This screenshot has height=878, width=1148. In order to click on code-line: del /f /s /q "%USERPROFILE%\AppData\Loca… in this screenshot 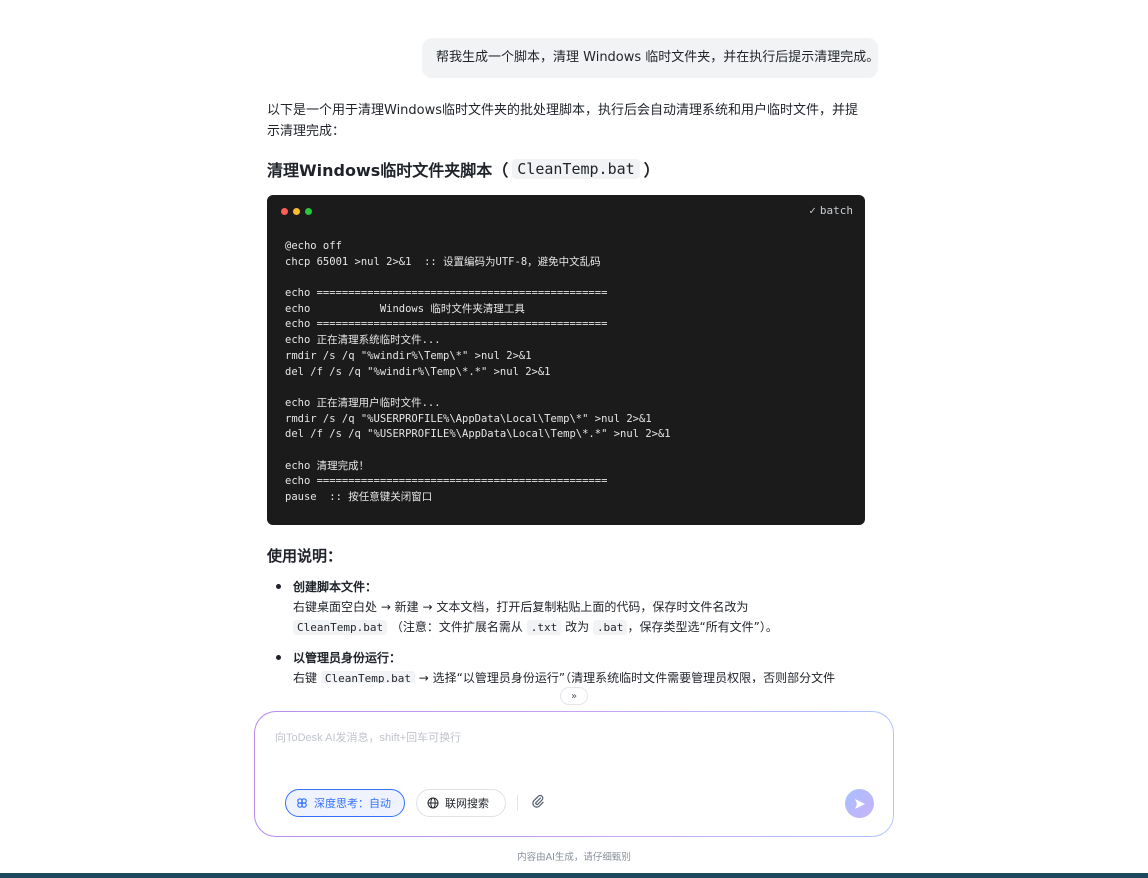, I will do `click(478, 434)`.